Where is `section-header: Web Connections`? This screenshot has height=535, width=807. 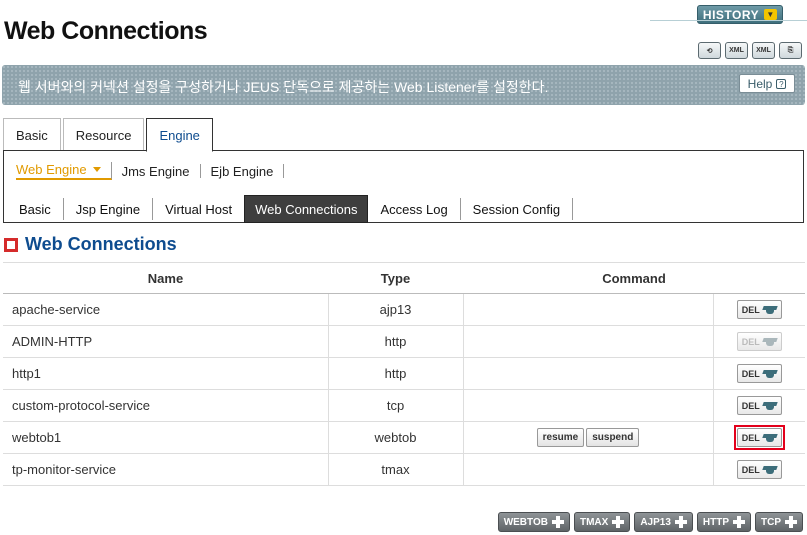 section-header: Web Connections is located at coordinates (90, 244).